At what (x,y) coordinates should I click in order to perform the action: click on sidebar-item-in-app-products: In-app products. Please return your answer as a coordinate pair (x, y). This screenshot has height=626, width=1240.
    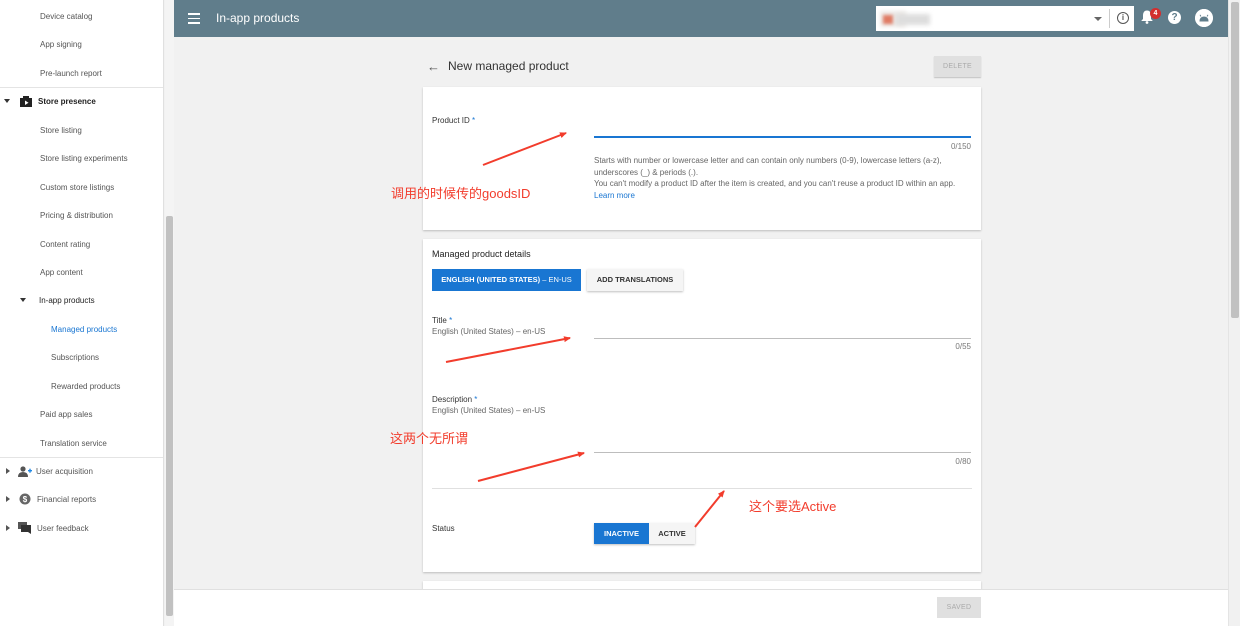
    Looking at the image, I should click on (81, 300).